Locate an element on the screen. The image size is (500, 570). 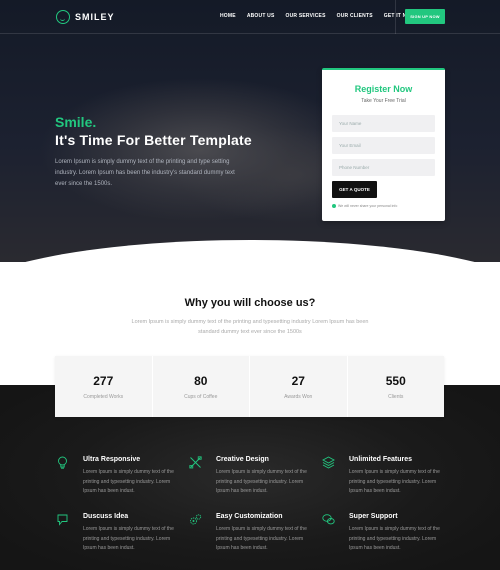
privacy-note-text: We will never share your personal info is located at coordinates (368, 206).